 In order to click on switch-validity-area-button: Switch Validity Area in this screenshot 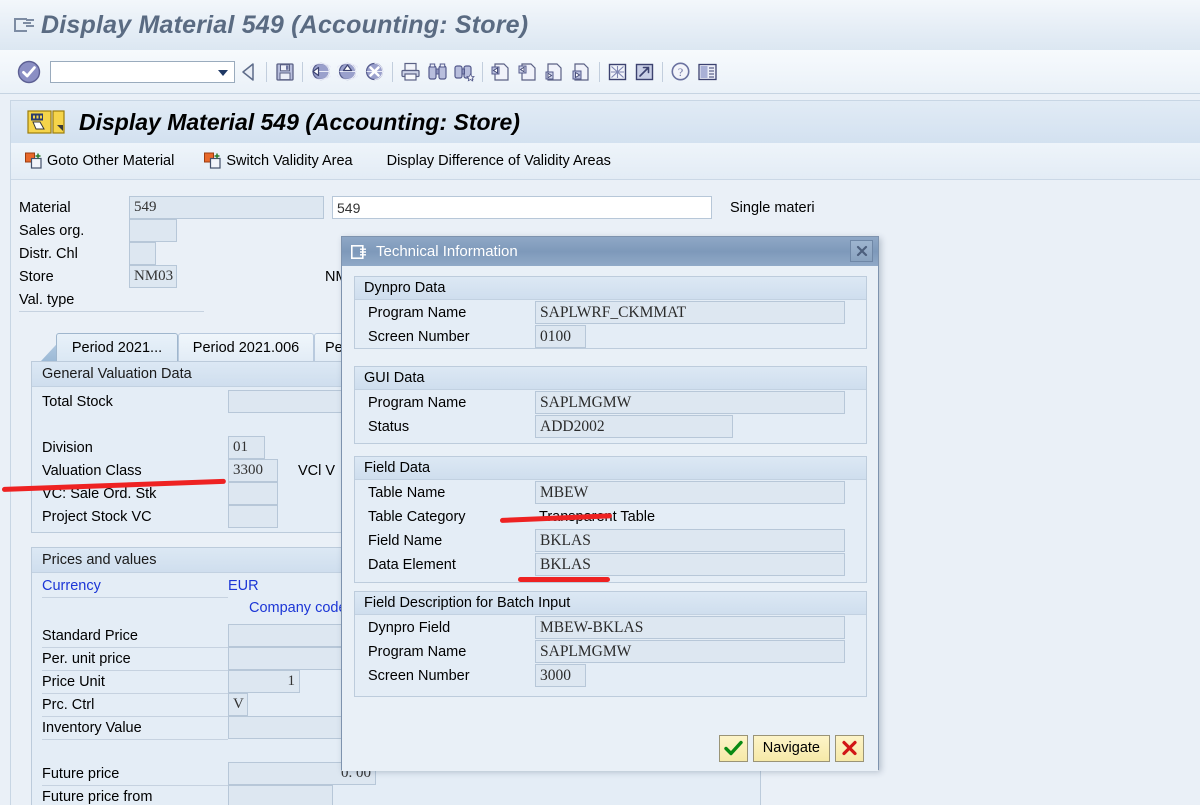, I will do `click(278, 161)`.